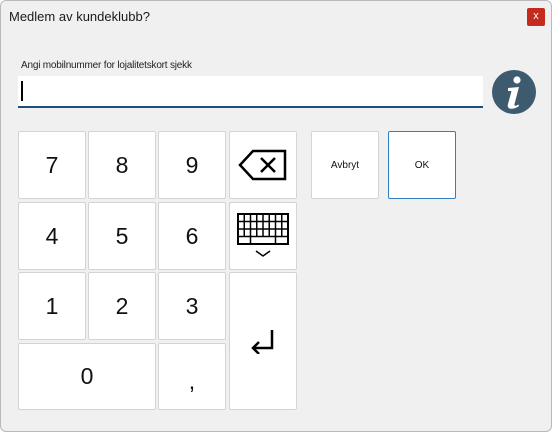 The width and height of the screenshot is (552, 432). What do you see at coordinates (422, 165) in the screenshot?
I see `ok-button: OK` at bounding box center [422, 165].